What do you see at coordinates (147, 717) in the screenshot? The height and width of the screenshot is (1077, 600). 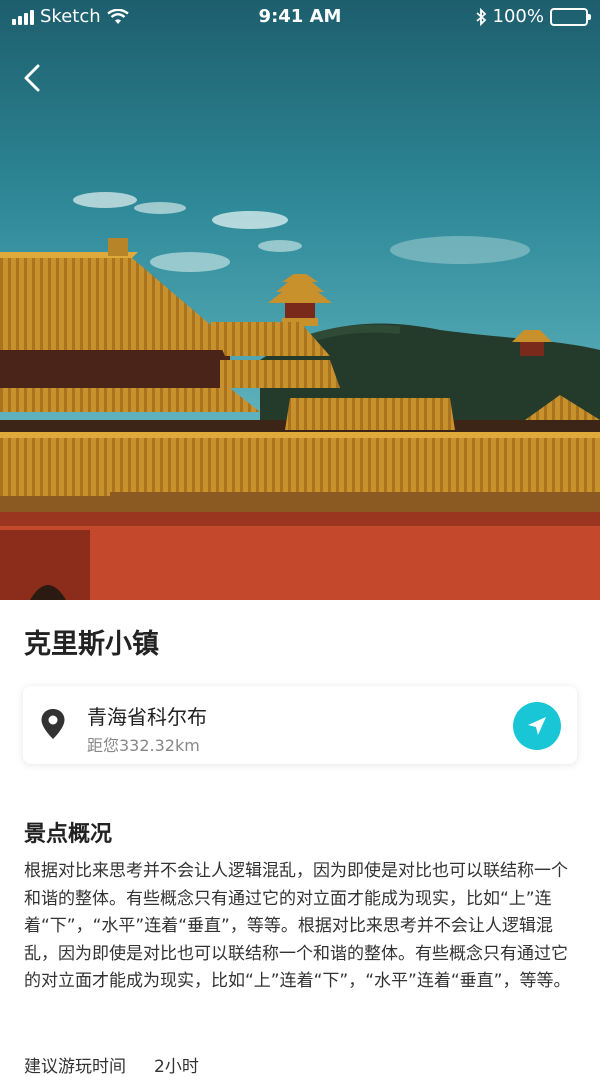 I see `location-name: 青海省科尔布` at bounding box center [147, 717].